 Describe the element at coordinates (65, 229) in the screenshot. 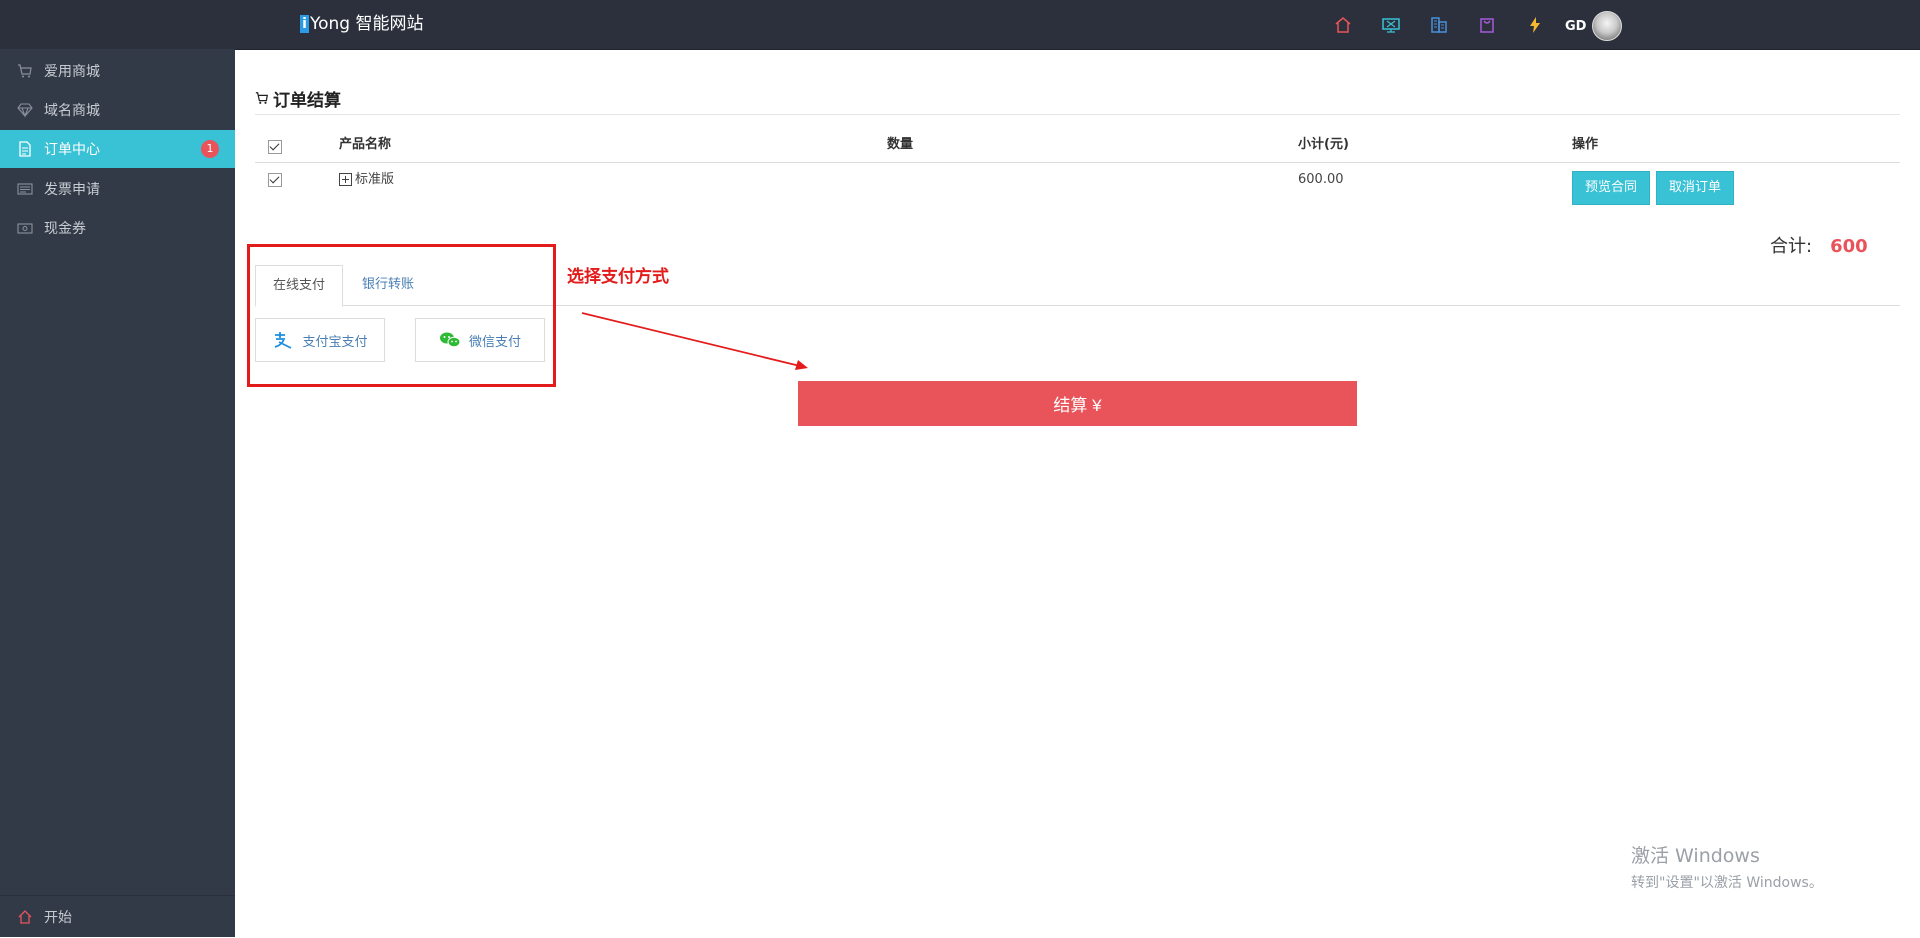

I see `sidebar-item-label: 现金券` at that location.